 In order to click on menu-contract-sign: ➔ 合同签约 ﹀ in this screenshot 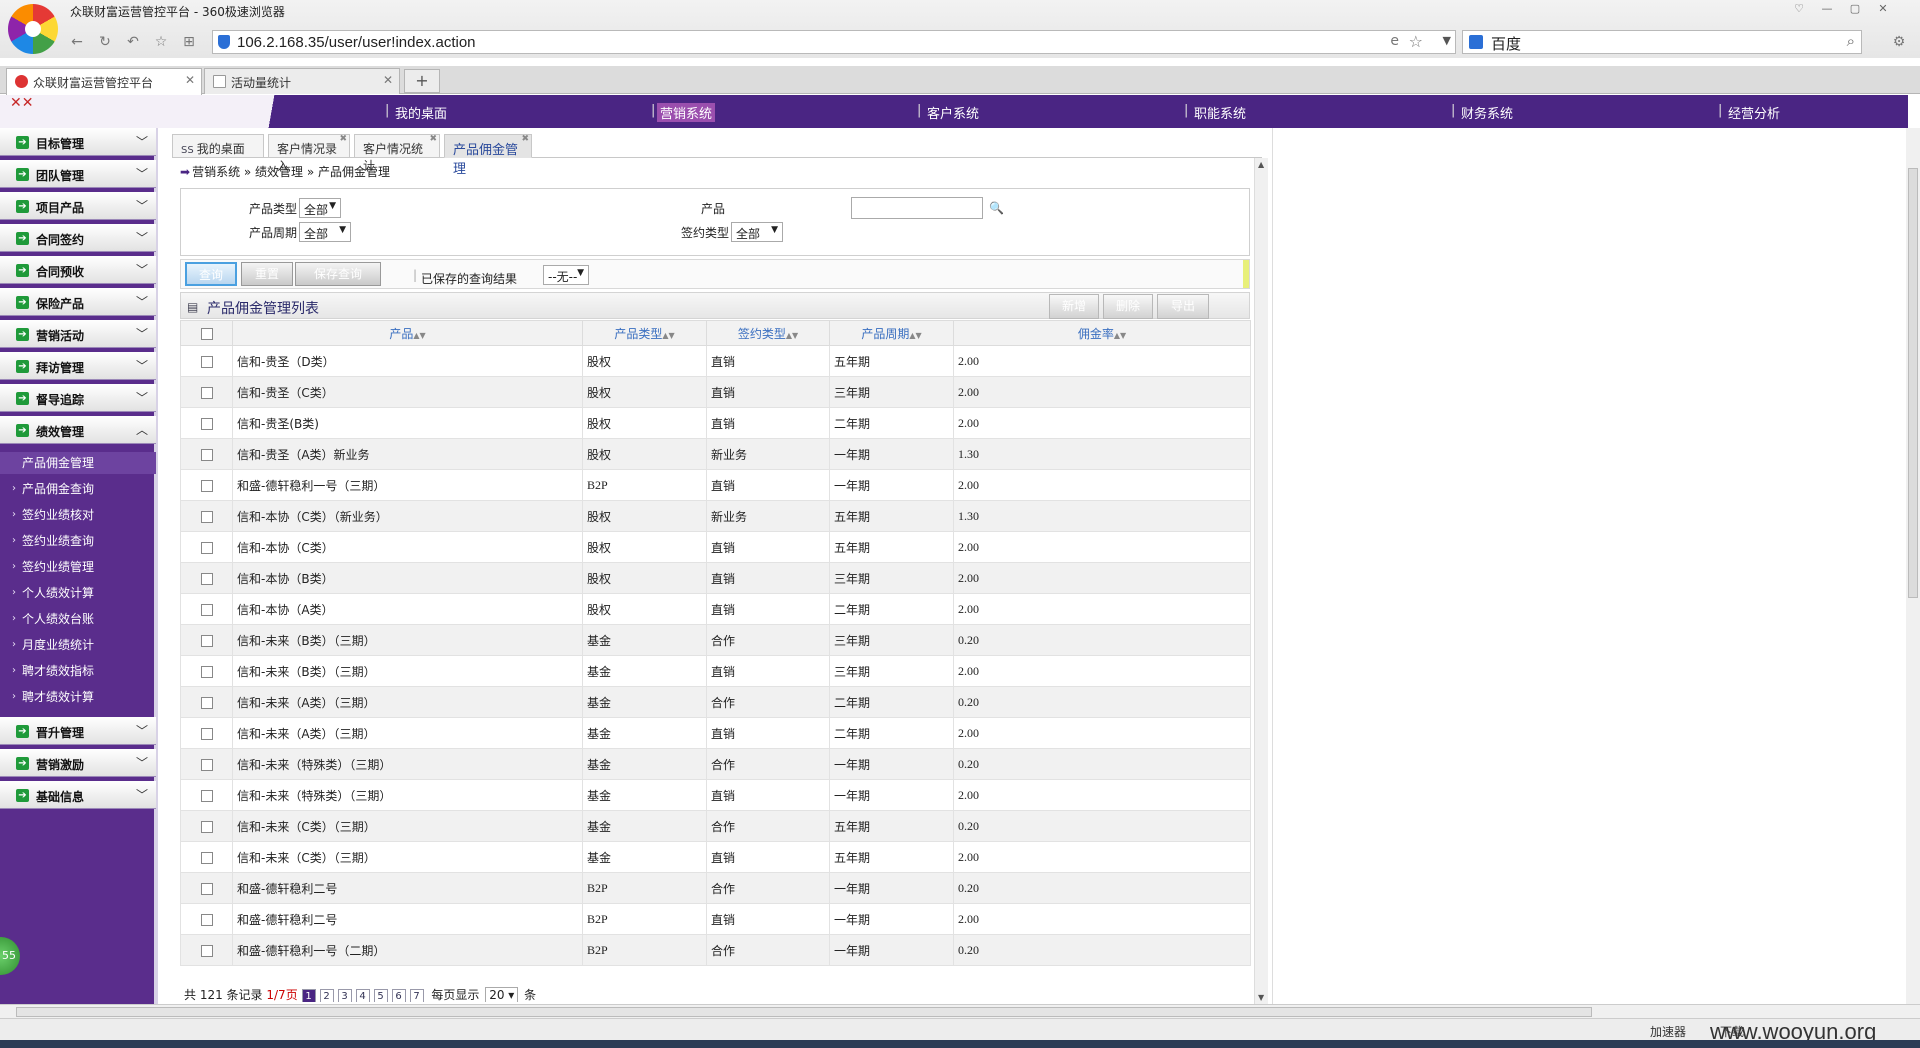, I will do `click(78, 238)`.